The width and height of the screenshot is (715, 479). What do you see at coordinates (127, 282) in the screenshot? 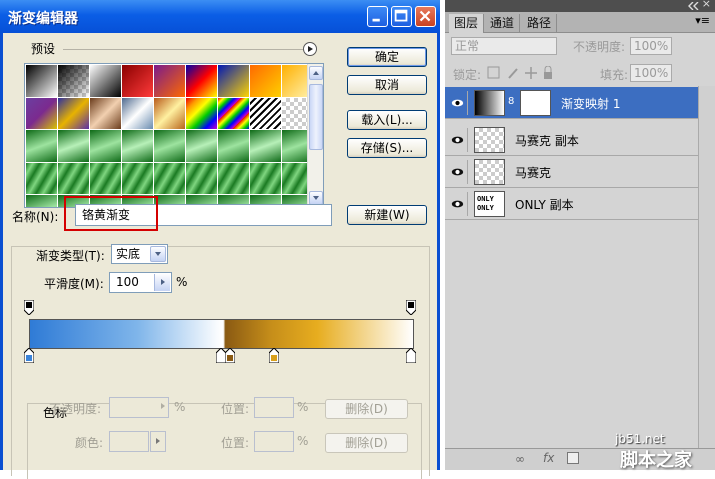
I see `smoothness-value: 100` at bounding box center [127, 282].